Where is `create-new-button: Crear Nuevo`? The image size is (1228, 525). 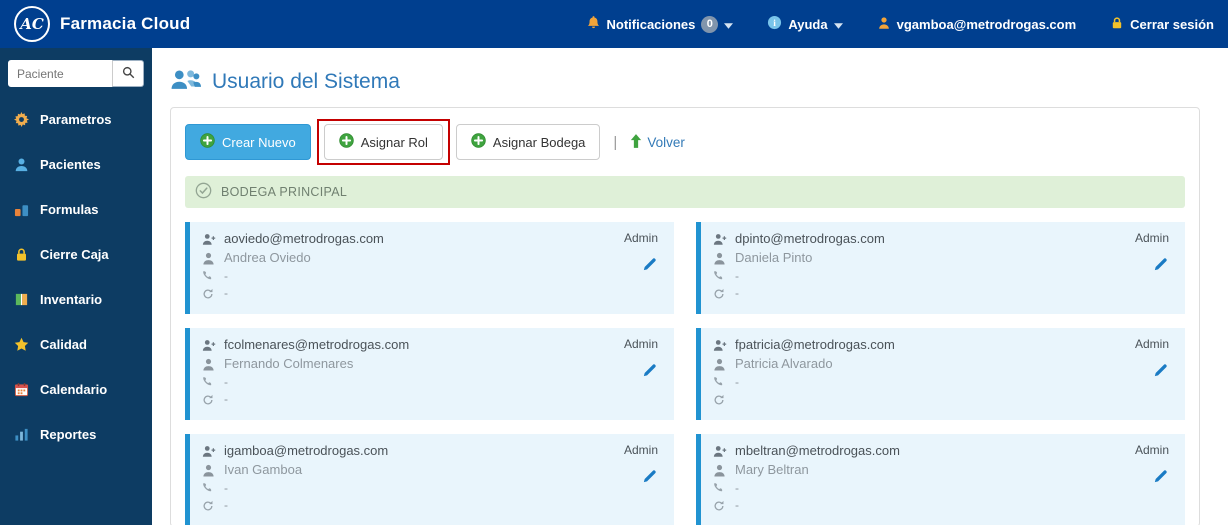
create-new-button: Crear Nuevo is located at coordinates (248, 142).